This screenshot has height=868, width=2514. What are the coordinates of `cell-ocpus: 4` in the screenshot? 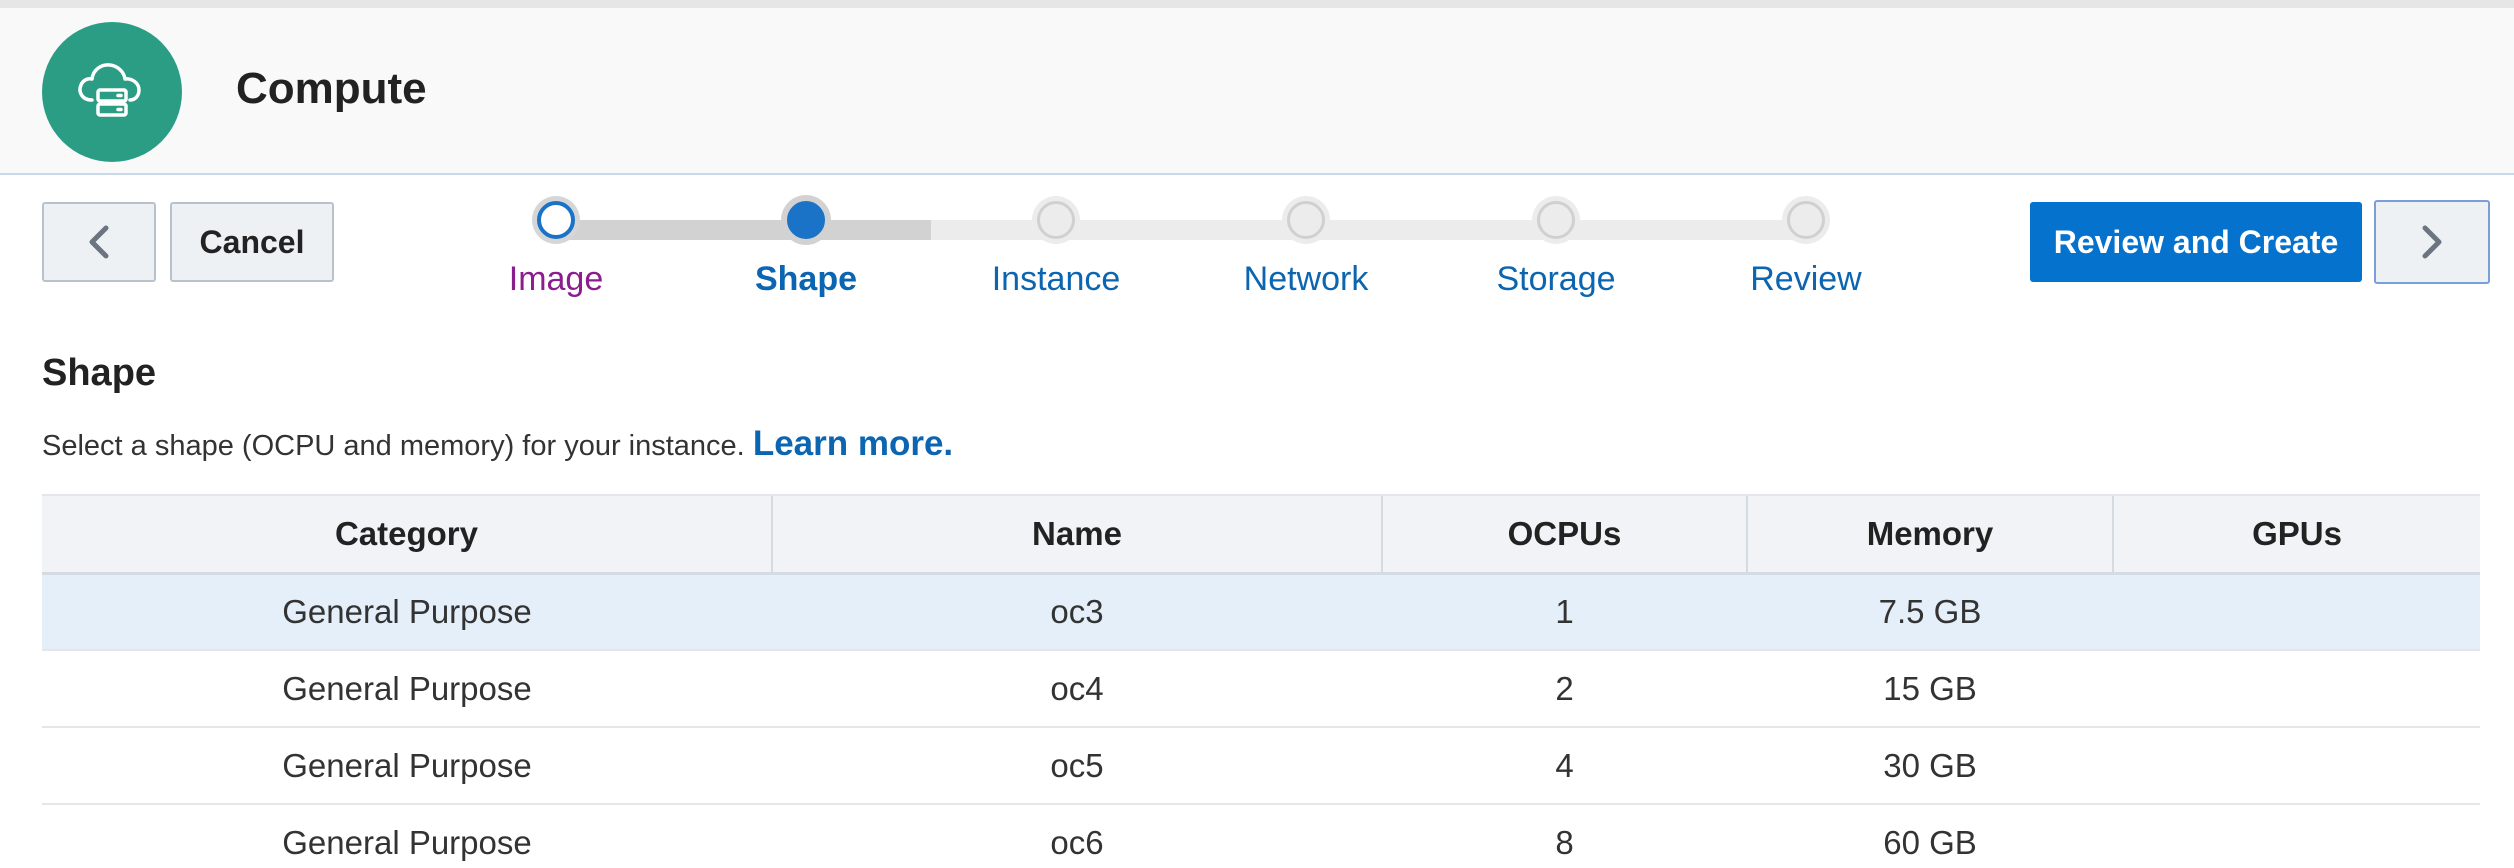 It's located at (1564, 766).